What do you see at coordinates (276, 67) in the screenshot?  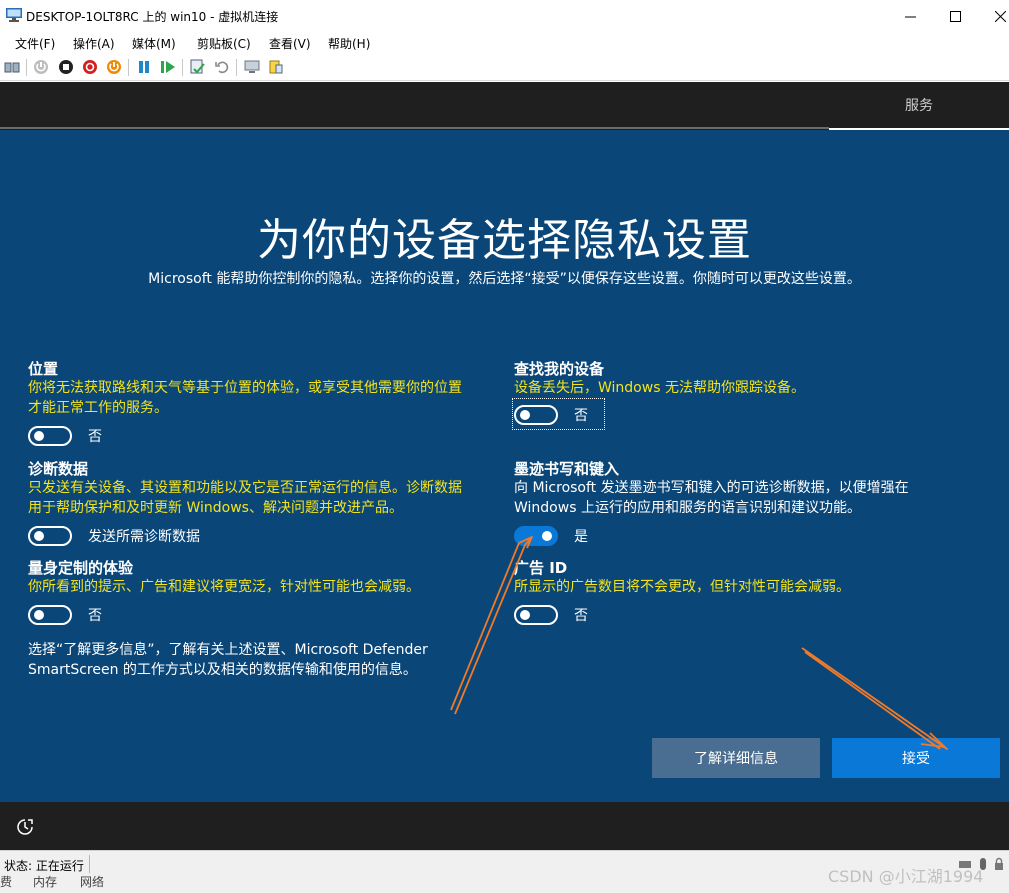 I see `share-icon` at bounding box center [276, 67].